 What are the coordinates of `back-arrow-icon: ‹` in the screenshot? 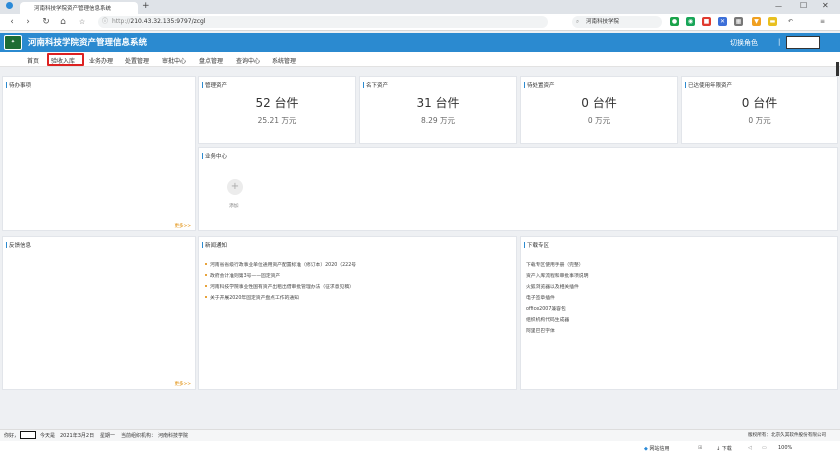 It's located at (12, 22).